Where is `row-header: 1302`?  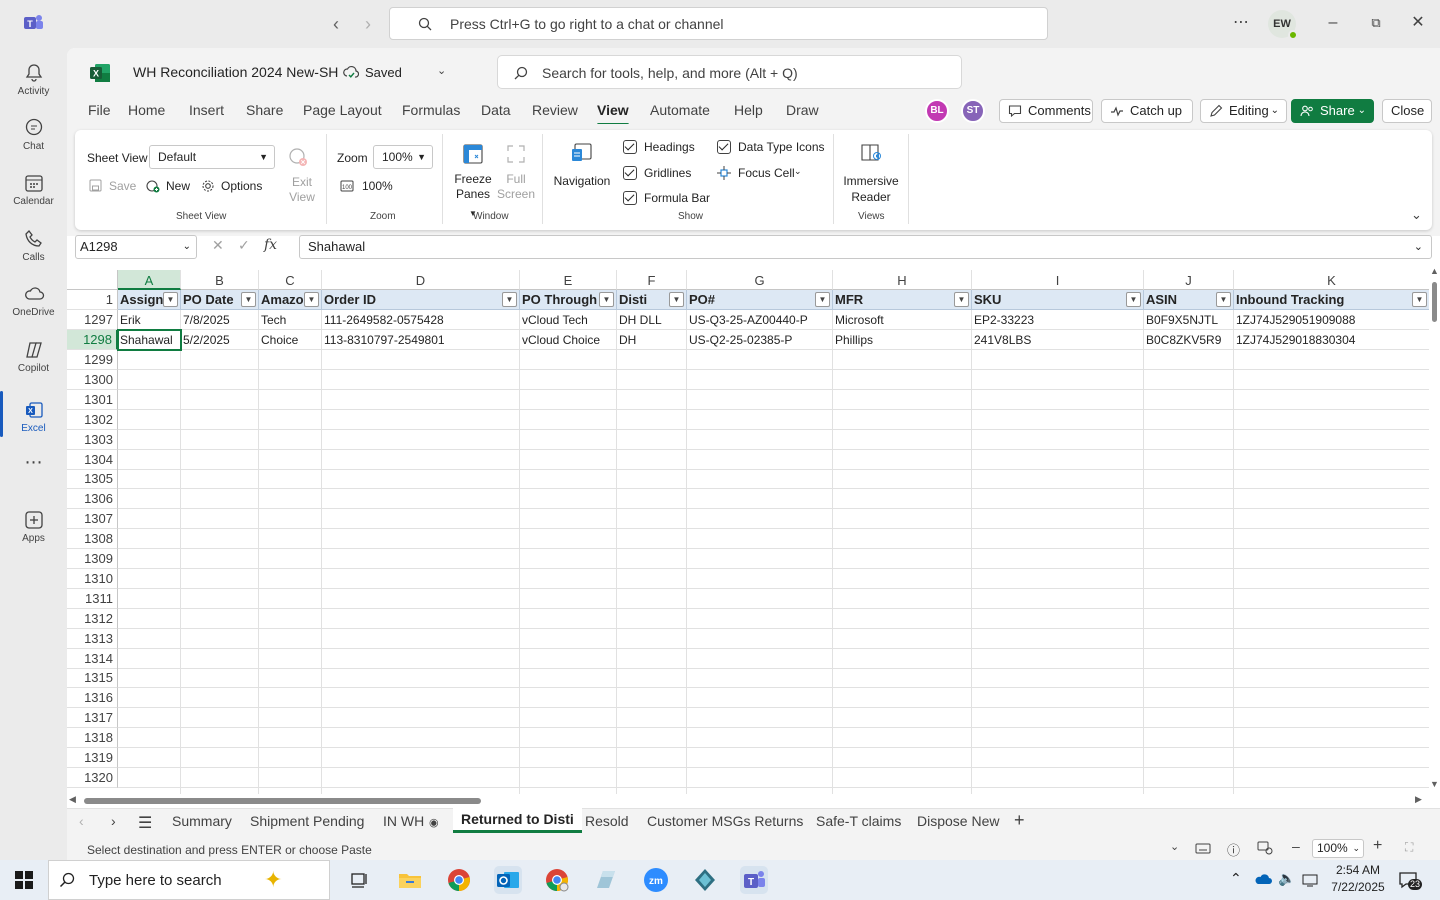 row-header: 1302 is located at coordinates (92, 419).